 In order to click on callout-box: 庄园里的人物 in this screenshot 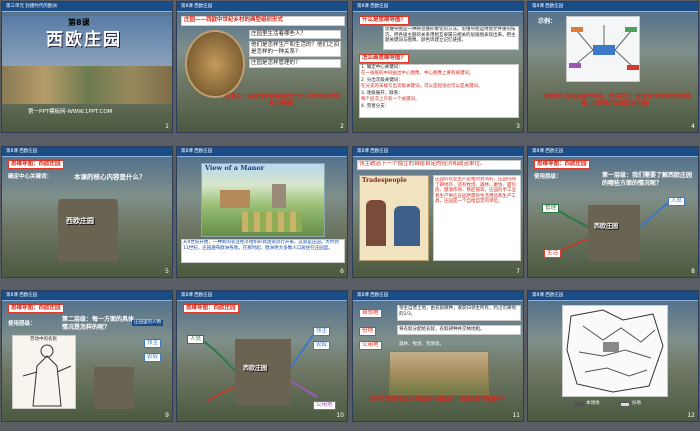, I will do `click(147, 323)`.